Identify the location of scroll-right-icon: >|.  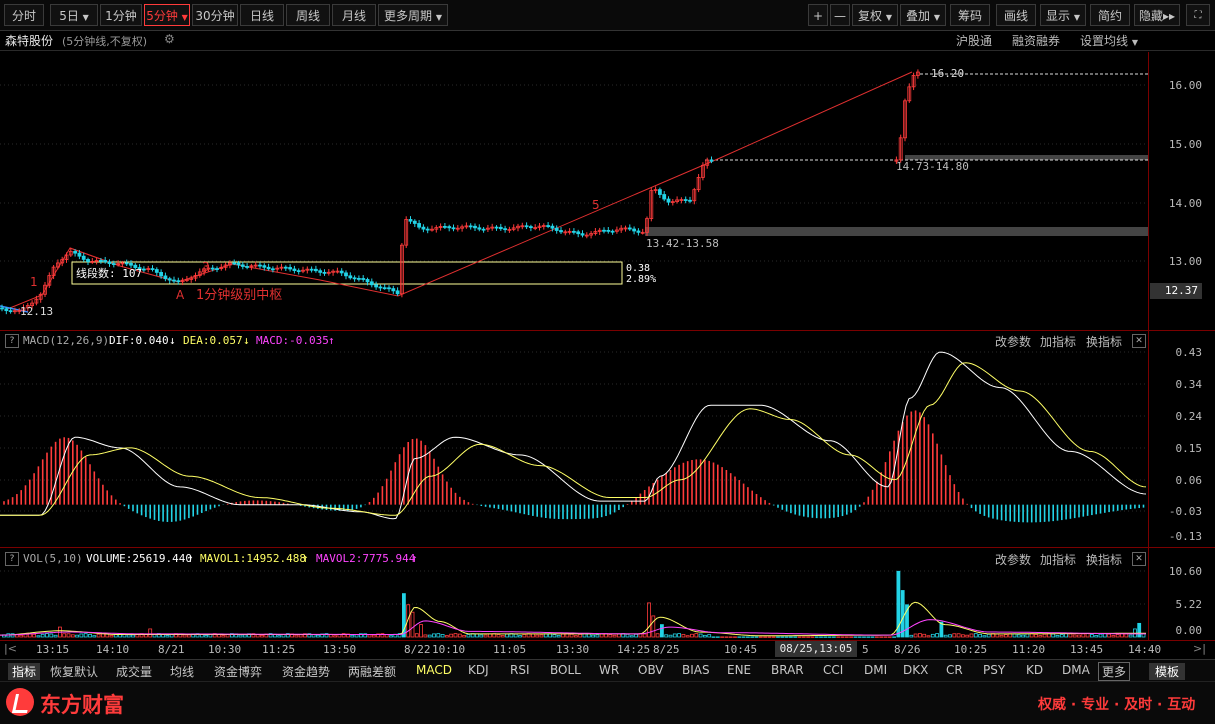
(1199, 648).